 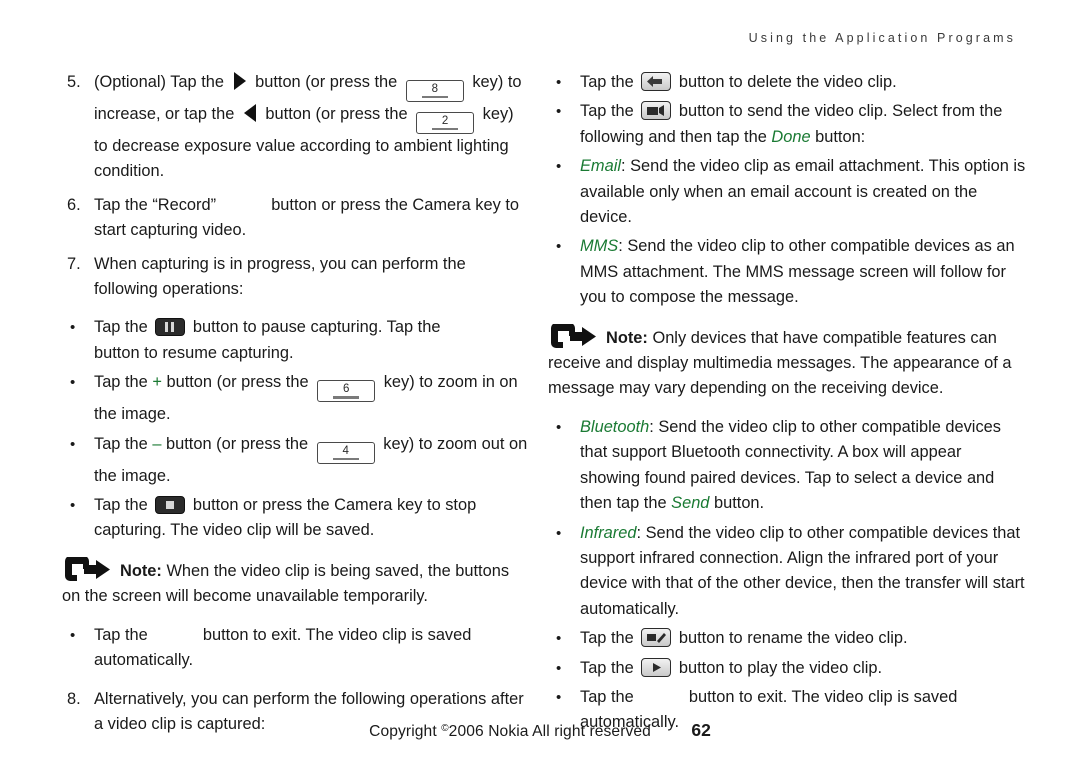 What do you see at coordinates (249, 113) in the screenshot?
I see `arrow-left-icon` at bounding box center [249, 113].